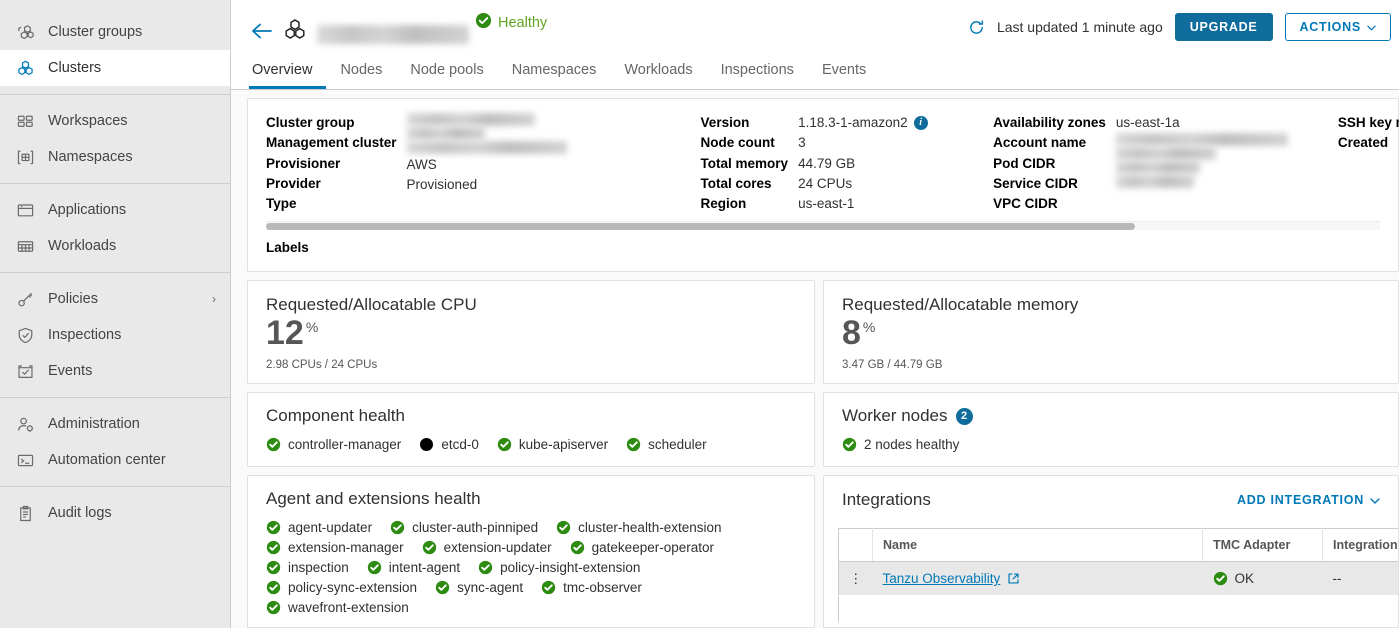  Describe the element at coordinates (427, 445) in the screenshot. I see `unknown-status-icon` at that location.